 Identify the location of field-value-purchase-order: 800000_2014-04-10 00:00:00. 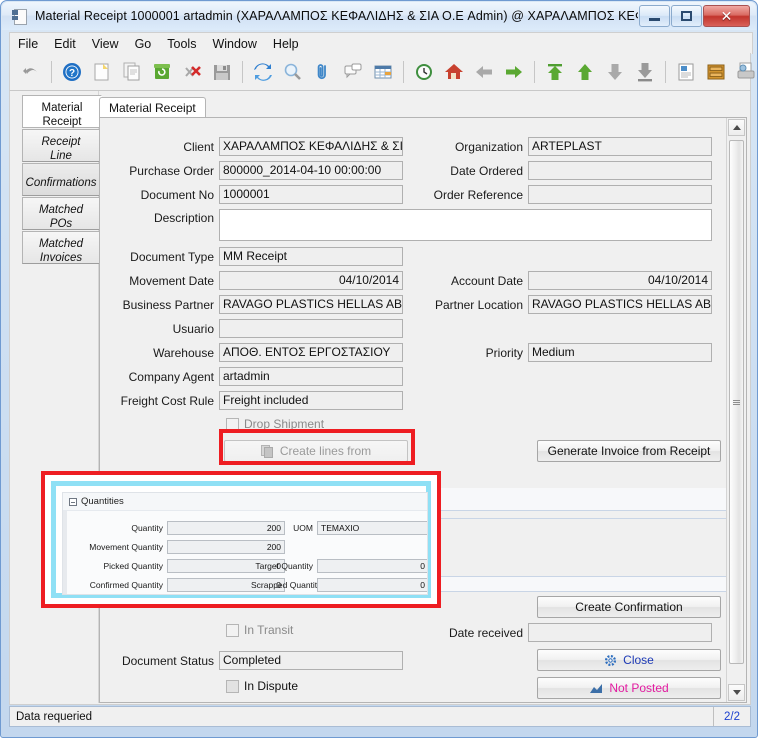
(311, 170).